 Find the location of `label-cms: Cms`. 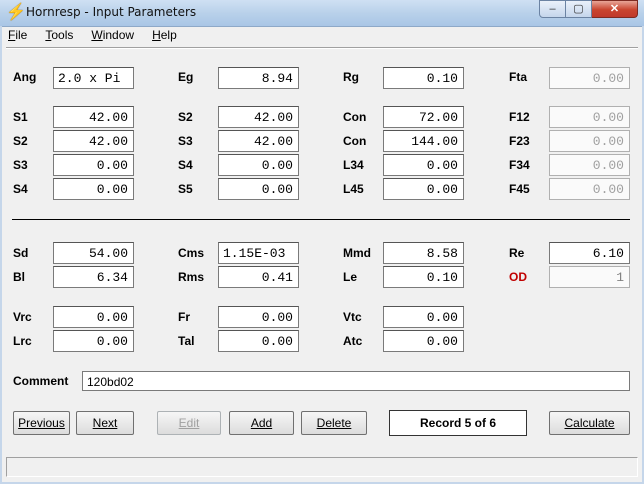

label-cms: Cms is located at coordinates (191, 253).